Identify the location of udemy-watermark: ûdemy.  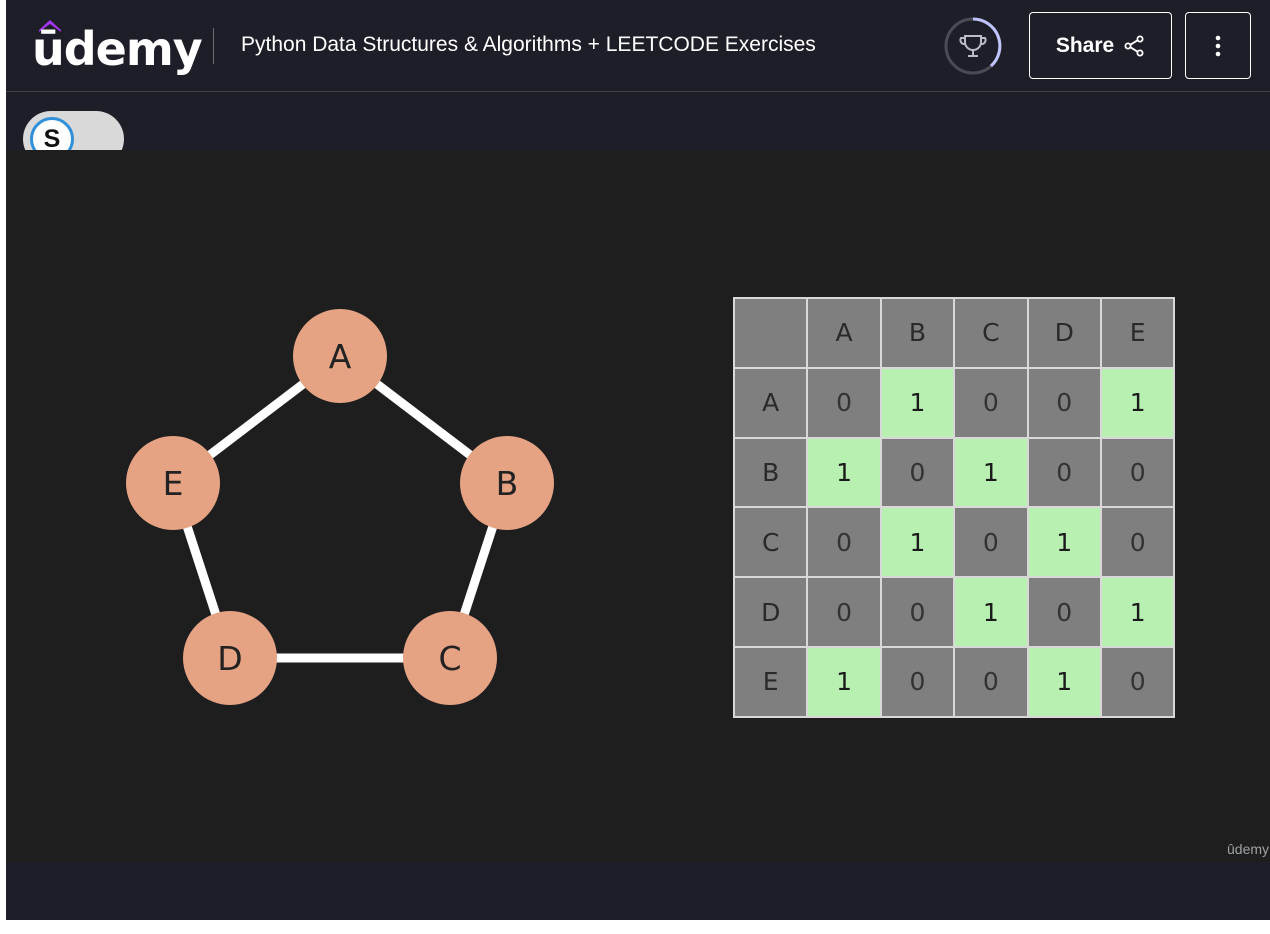
(1248, 849).